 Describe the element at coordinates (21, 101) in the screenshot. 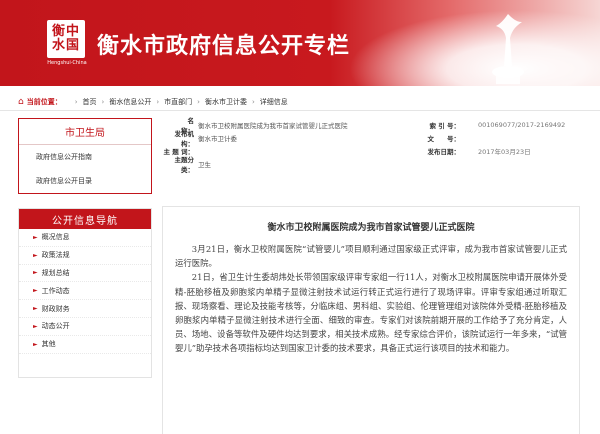

I see `location-icon: ⌂` at that location.